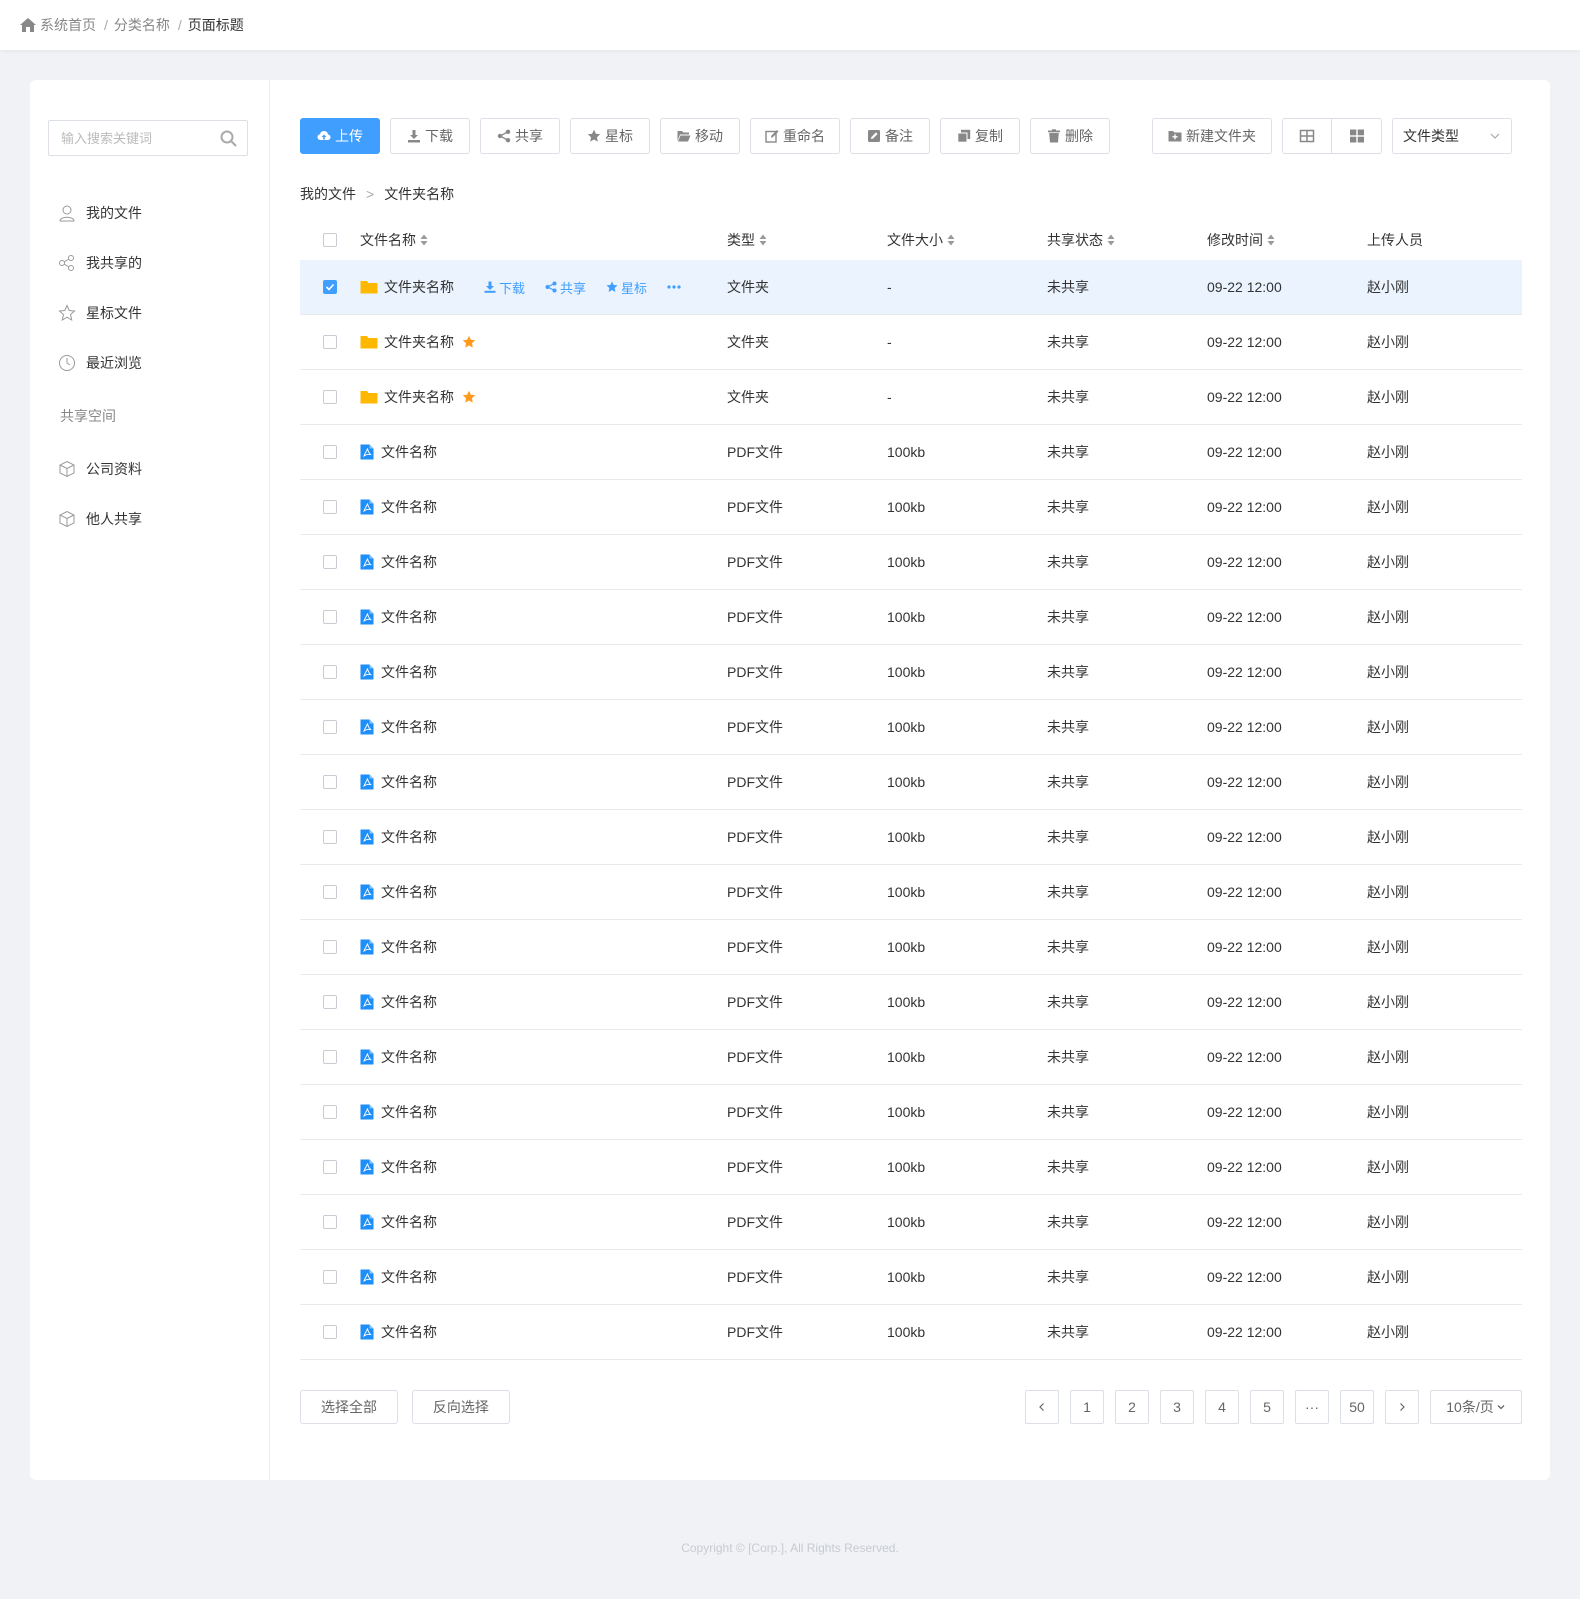 This screenshot has height=1599, width=1580. Describe the element at coordinates (1070, 136) in the screenshot. I see `delete-button: 删除` at that location.